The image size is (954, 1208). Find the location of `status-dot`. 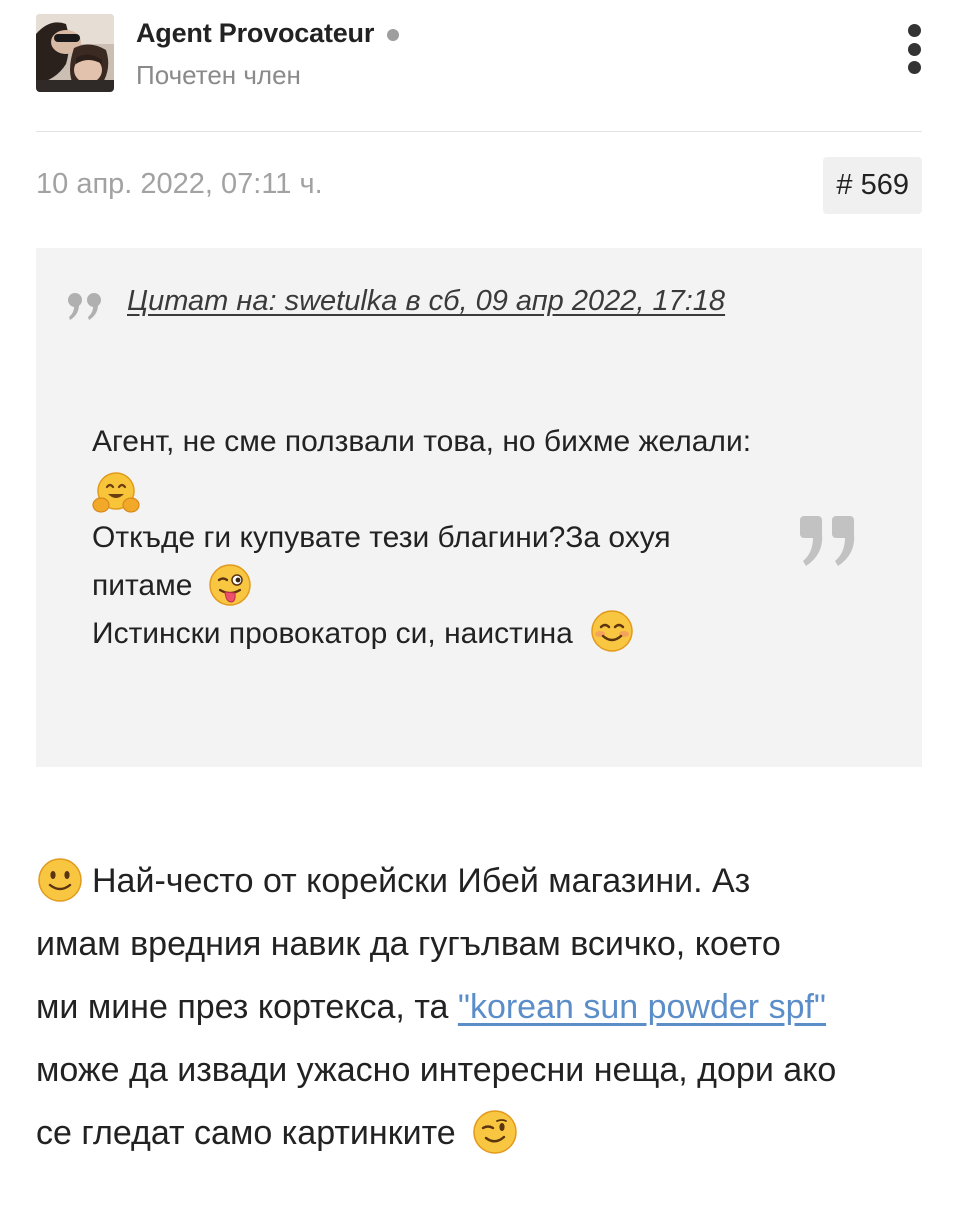

status-dot is located at coordinates (393, 34).